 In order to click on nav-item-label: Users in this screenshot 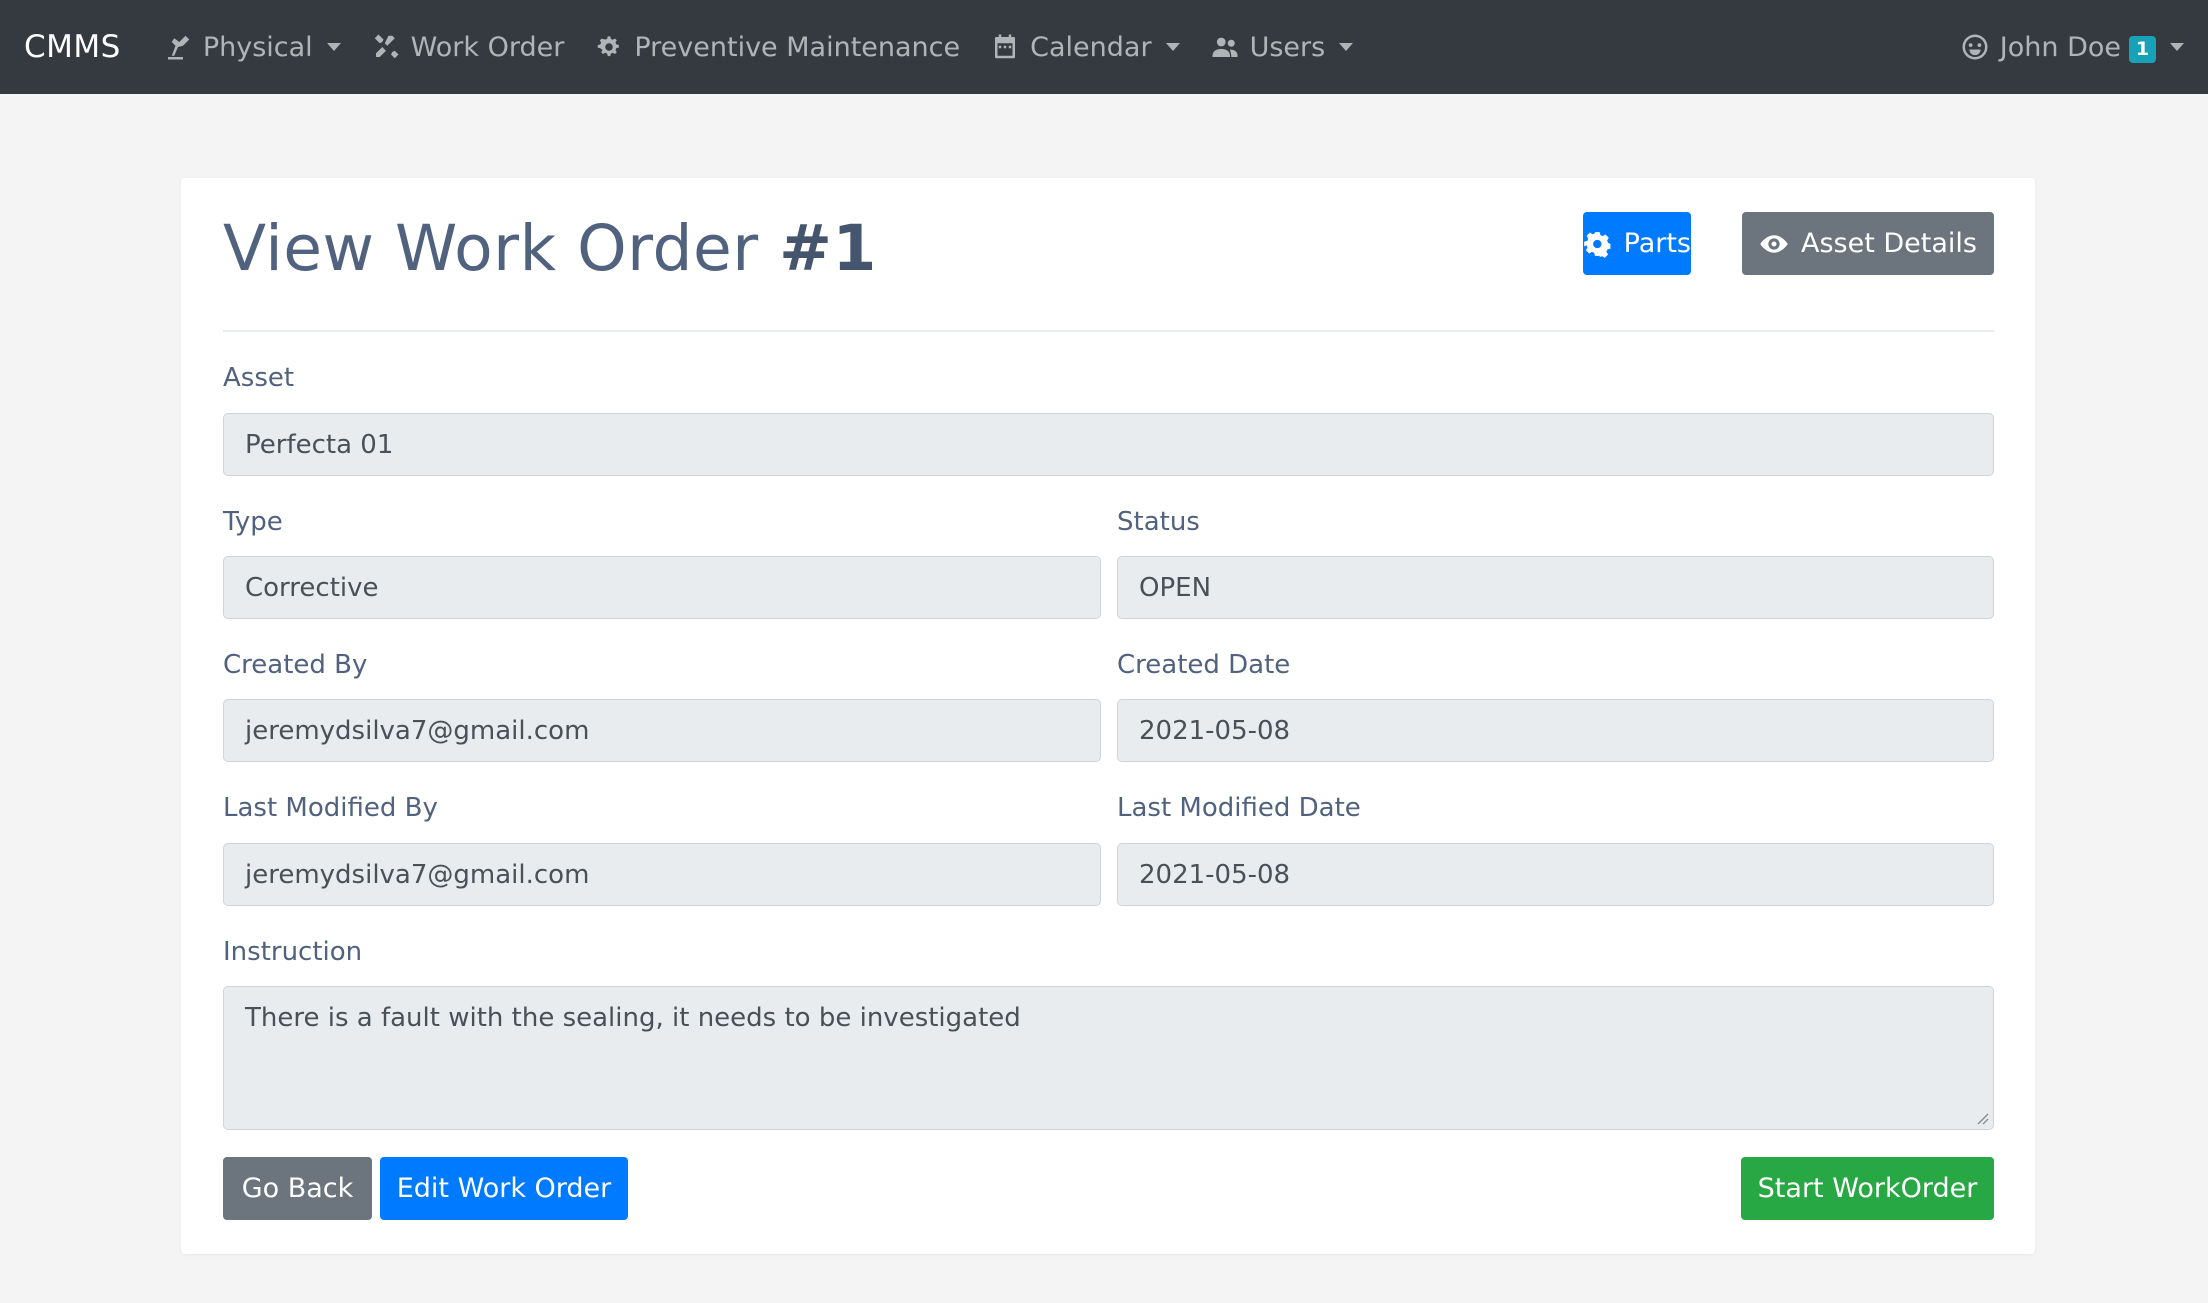, I will do `click(1287, 47)`.